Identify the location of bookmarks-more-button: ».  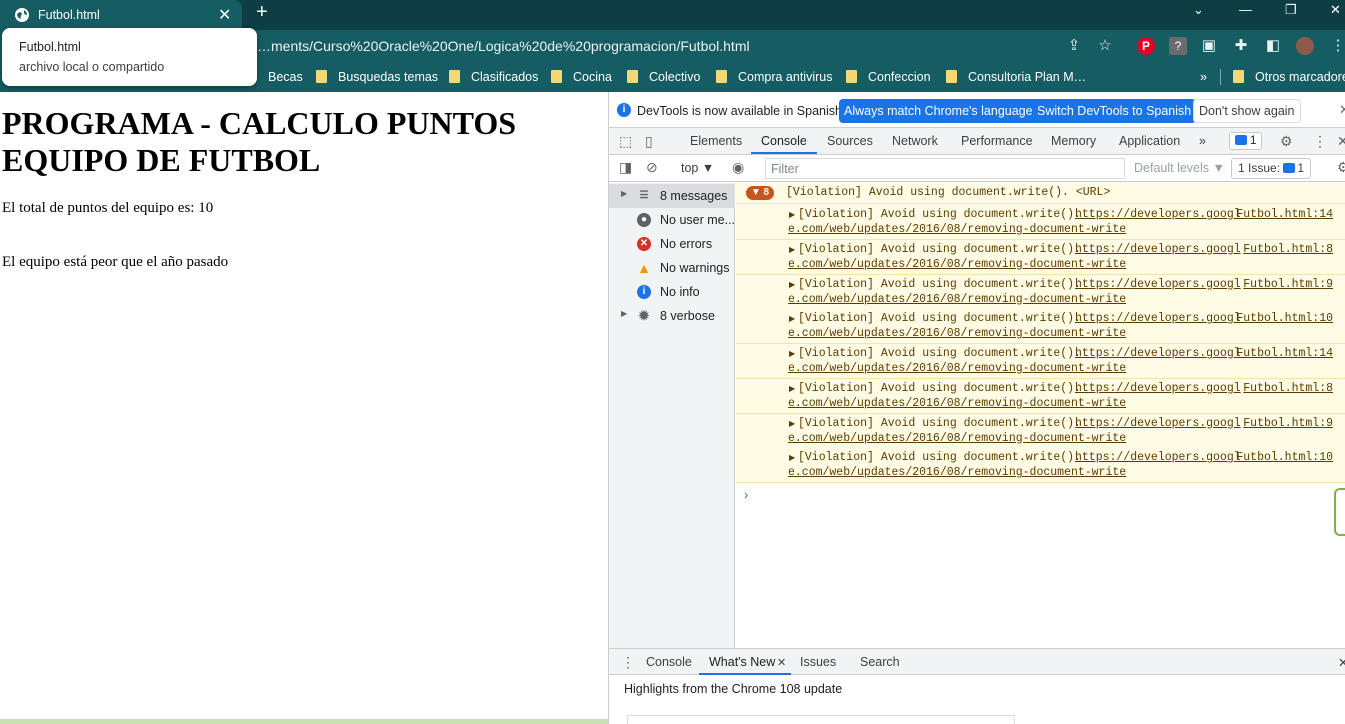
(1203, 77).